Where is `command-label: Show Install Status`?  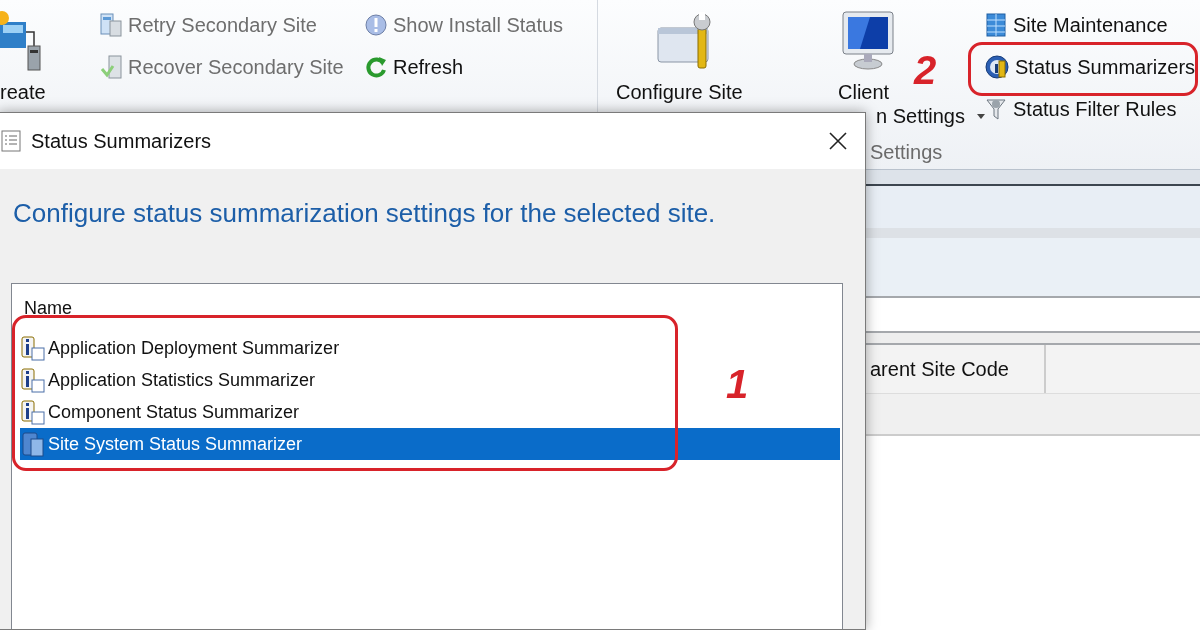
command-label: Show Install Status is located at coordinates (478, 25).